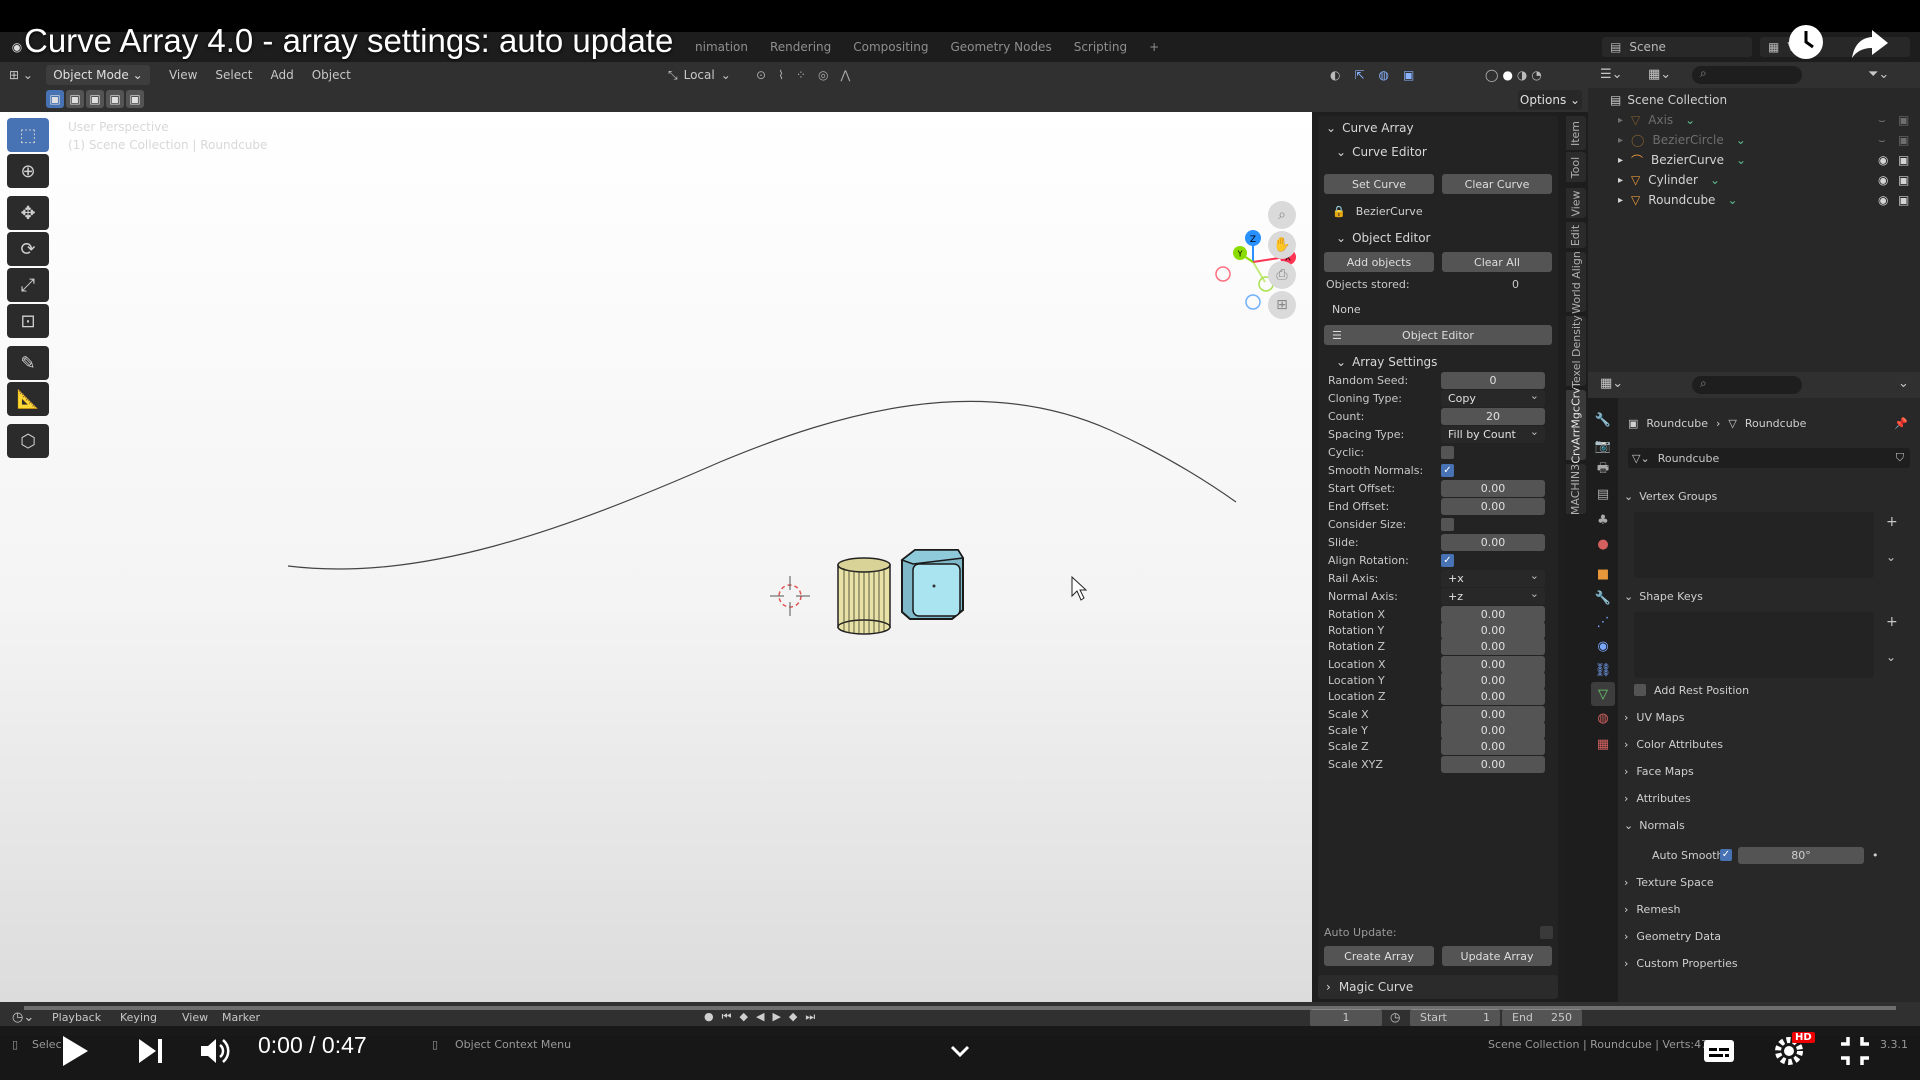 The width and height of the screenshot is (1920, 1080). I want to click on camera-view-icon: ⎙, so click(1282, 275).